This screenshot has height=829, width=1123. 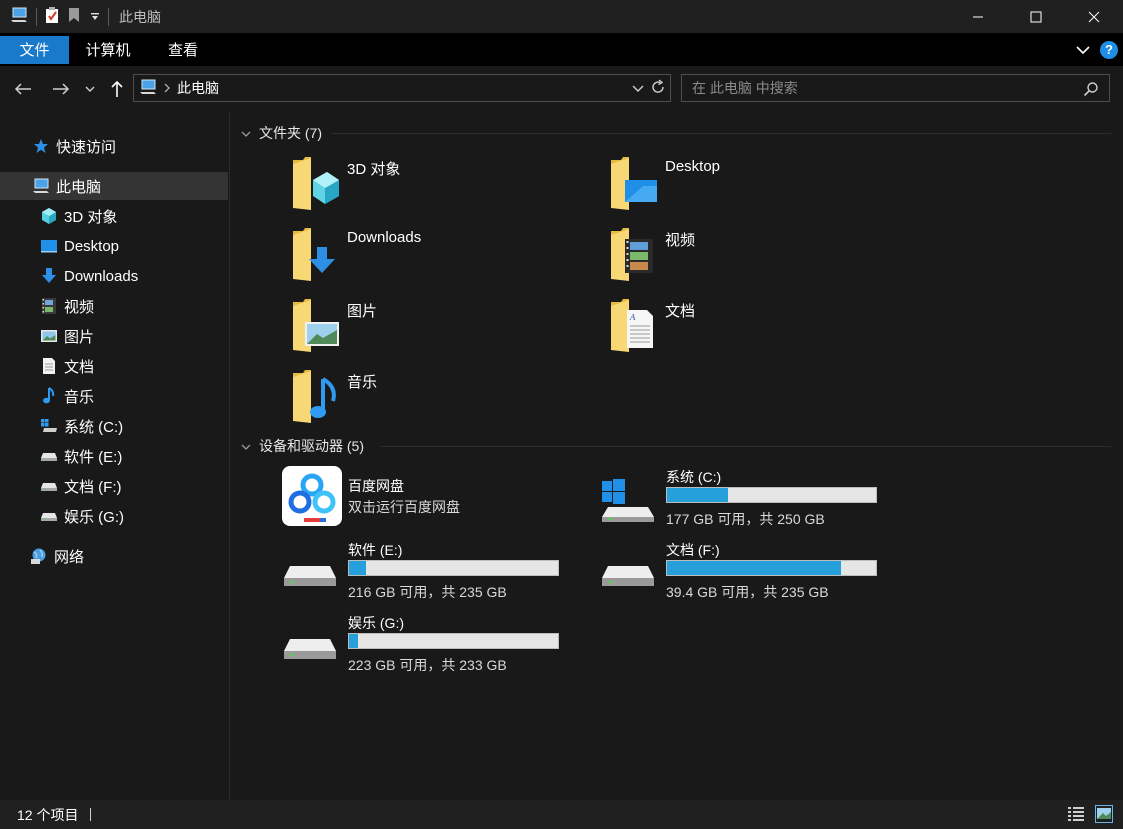 What do you see at coordinates (745, 88) in the screenshot?
I see `search-input: 在 此电脑 中搜索` at bounding box center [745, 88].